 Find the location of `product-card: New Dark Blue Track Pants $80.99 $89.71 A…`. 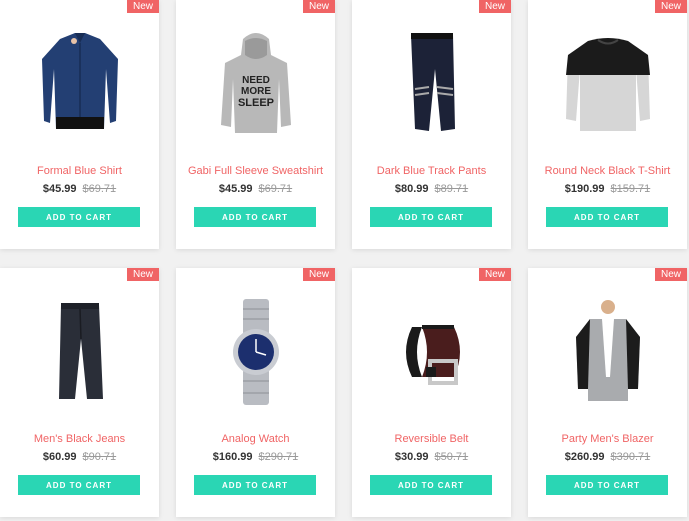

product-card: New Dark Blue Track Pants $80.99 $89.71 A… is located at coordinates (431, 124).